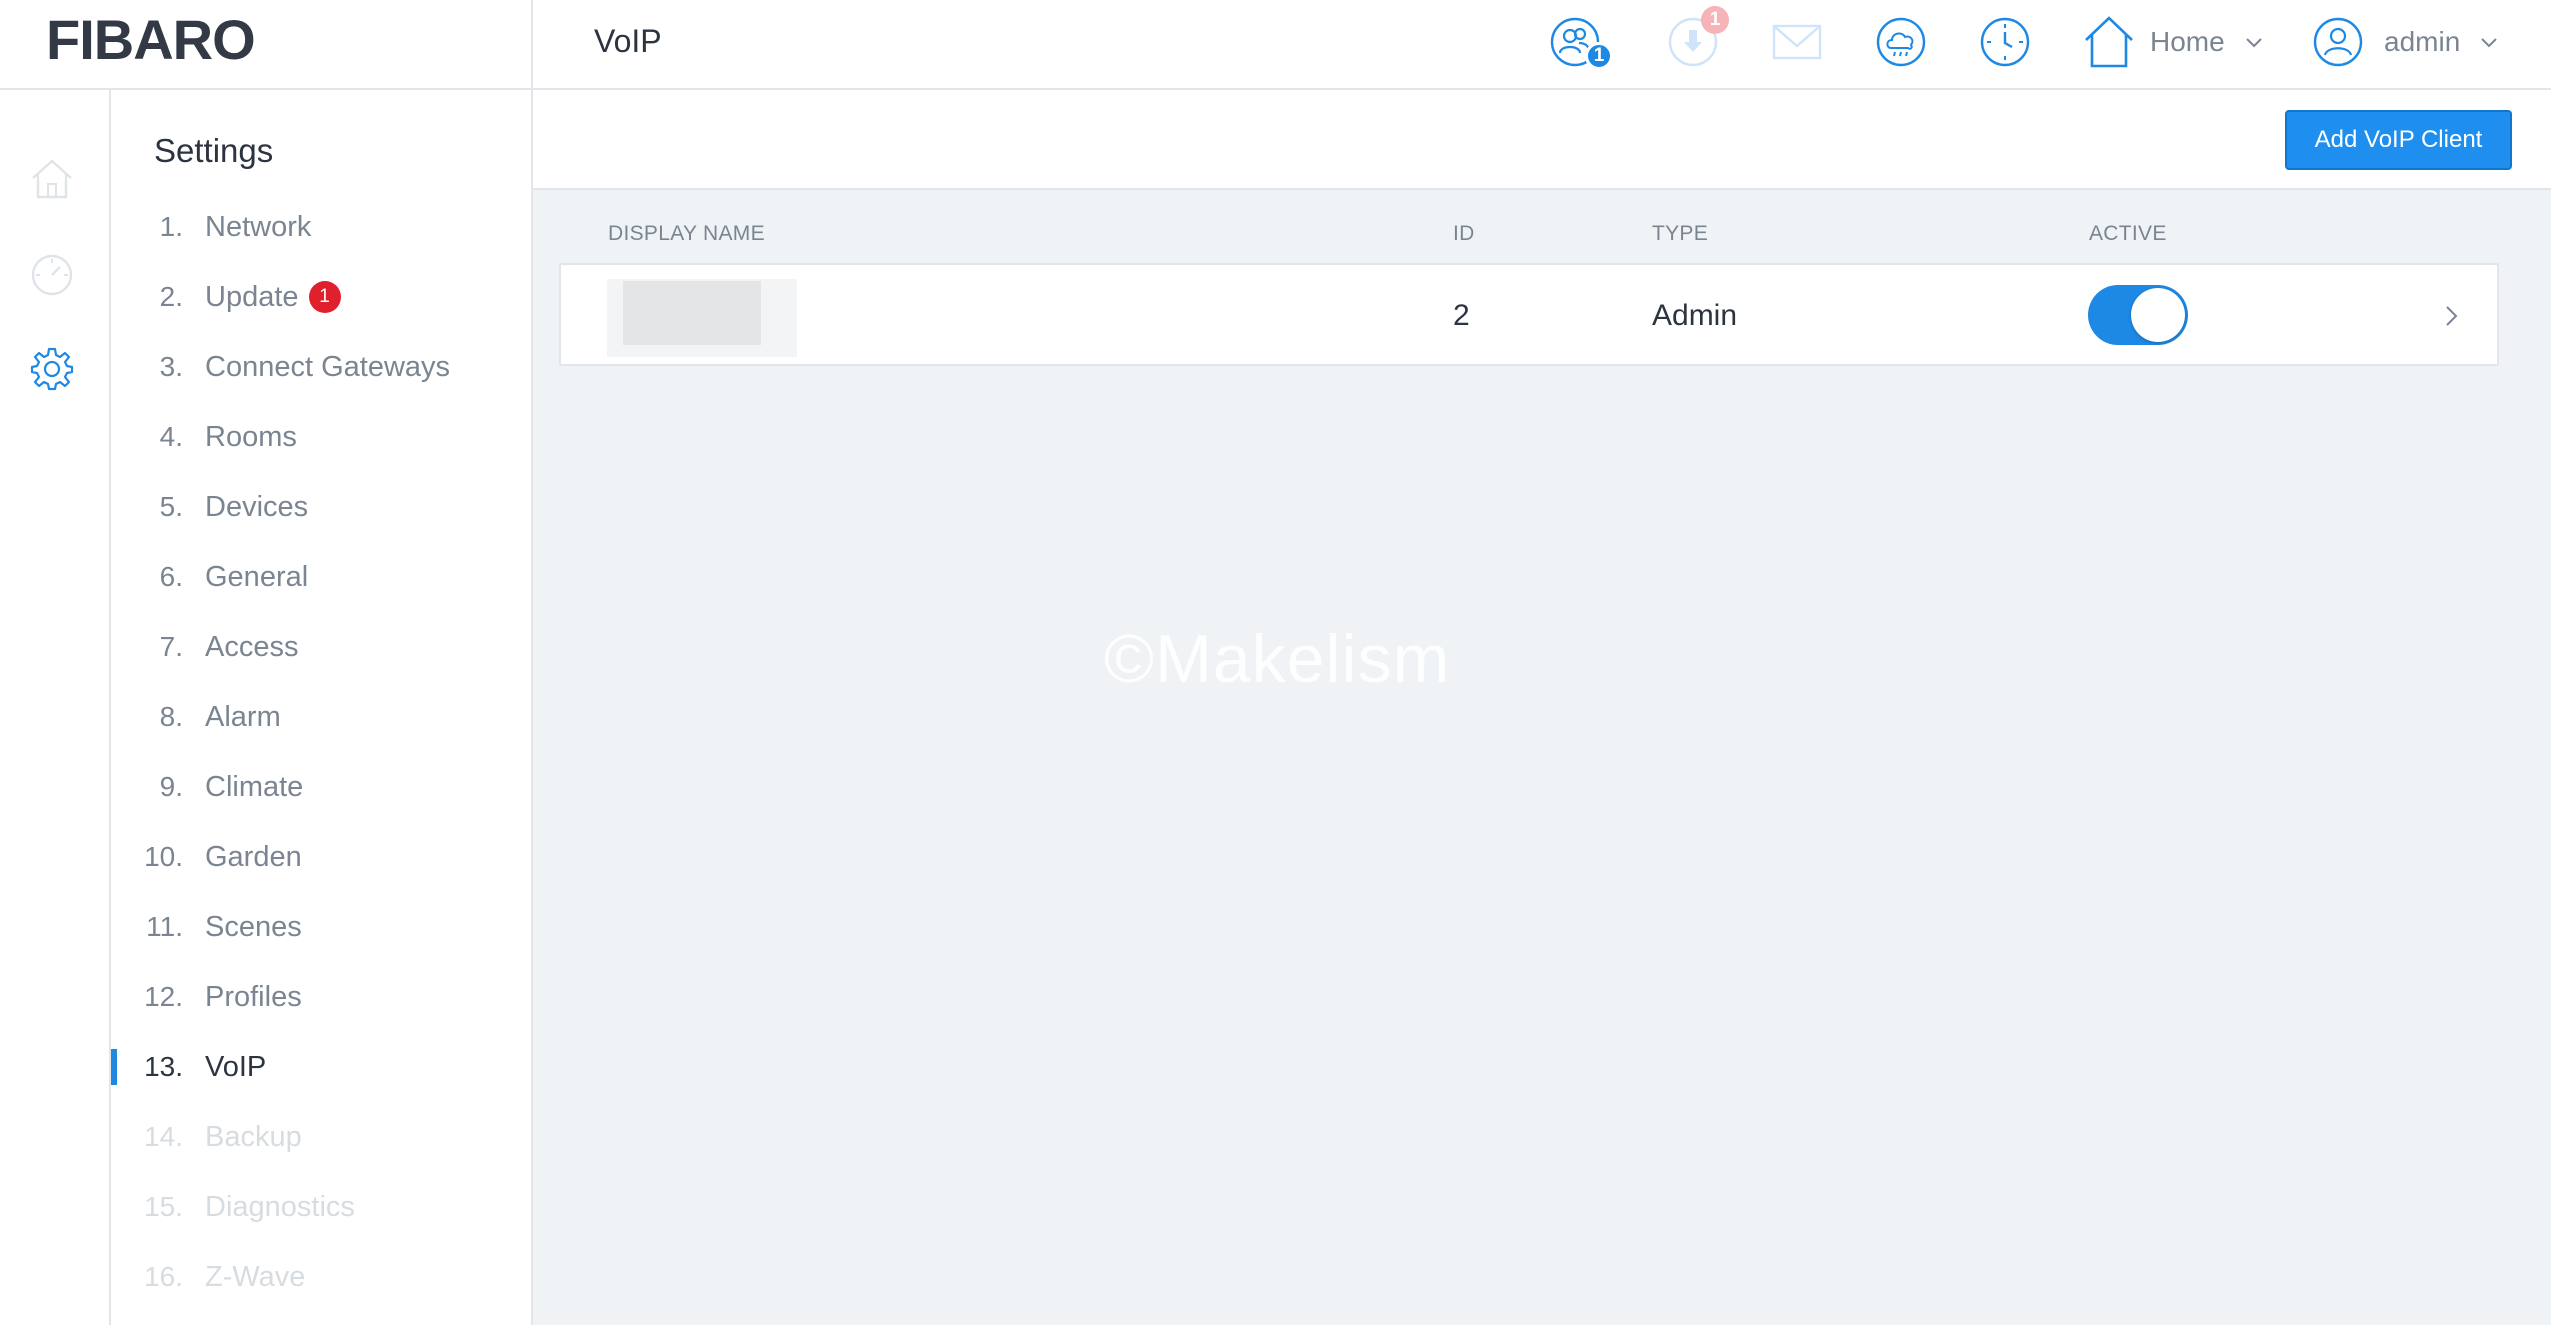 The image size is (2551, 1325). What do you see at coordinates (254, 786) in the screenshot?
I see `menu-label: Climate` at bounding box center [254, 786].